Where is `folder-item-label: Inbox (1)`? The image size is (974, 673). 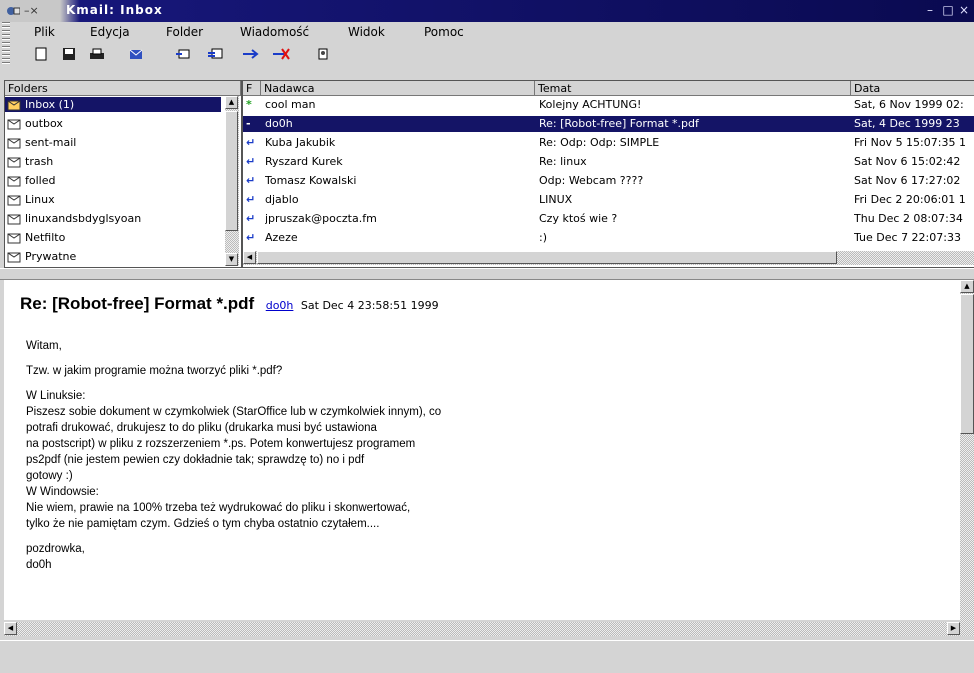 folder-item-label: Inbox (1) is located at coordinates (50, 104).